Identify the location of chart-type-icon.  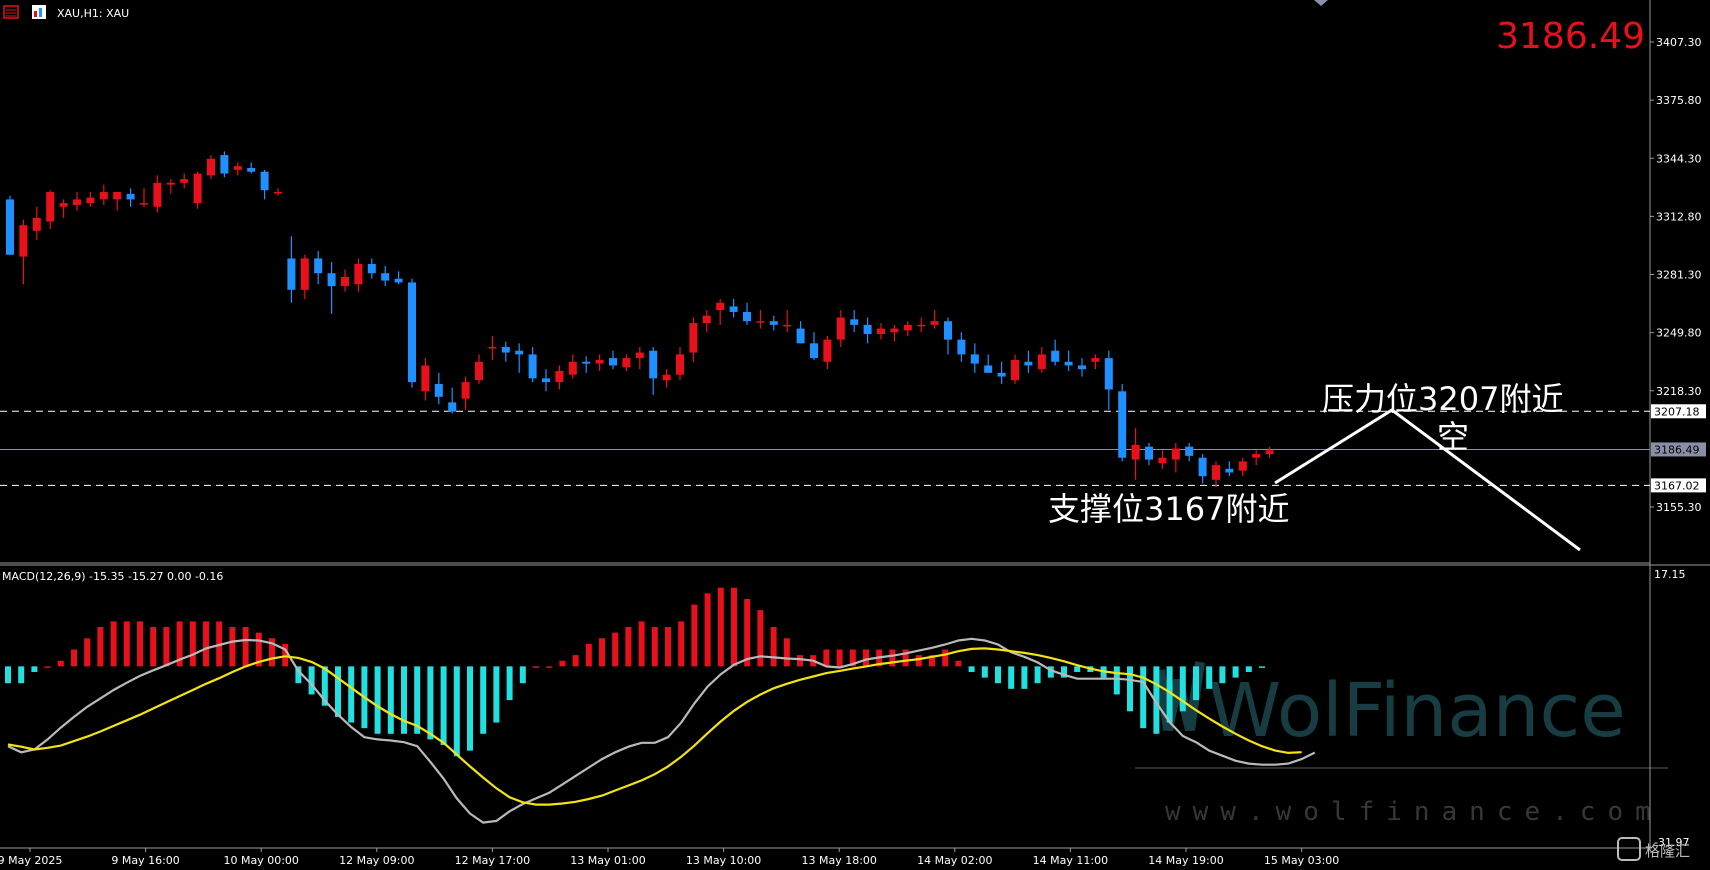
(39, 12).